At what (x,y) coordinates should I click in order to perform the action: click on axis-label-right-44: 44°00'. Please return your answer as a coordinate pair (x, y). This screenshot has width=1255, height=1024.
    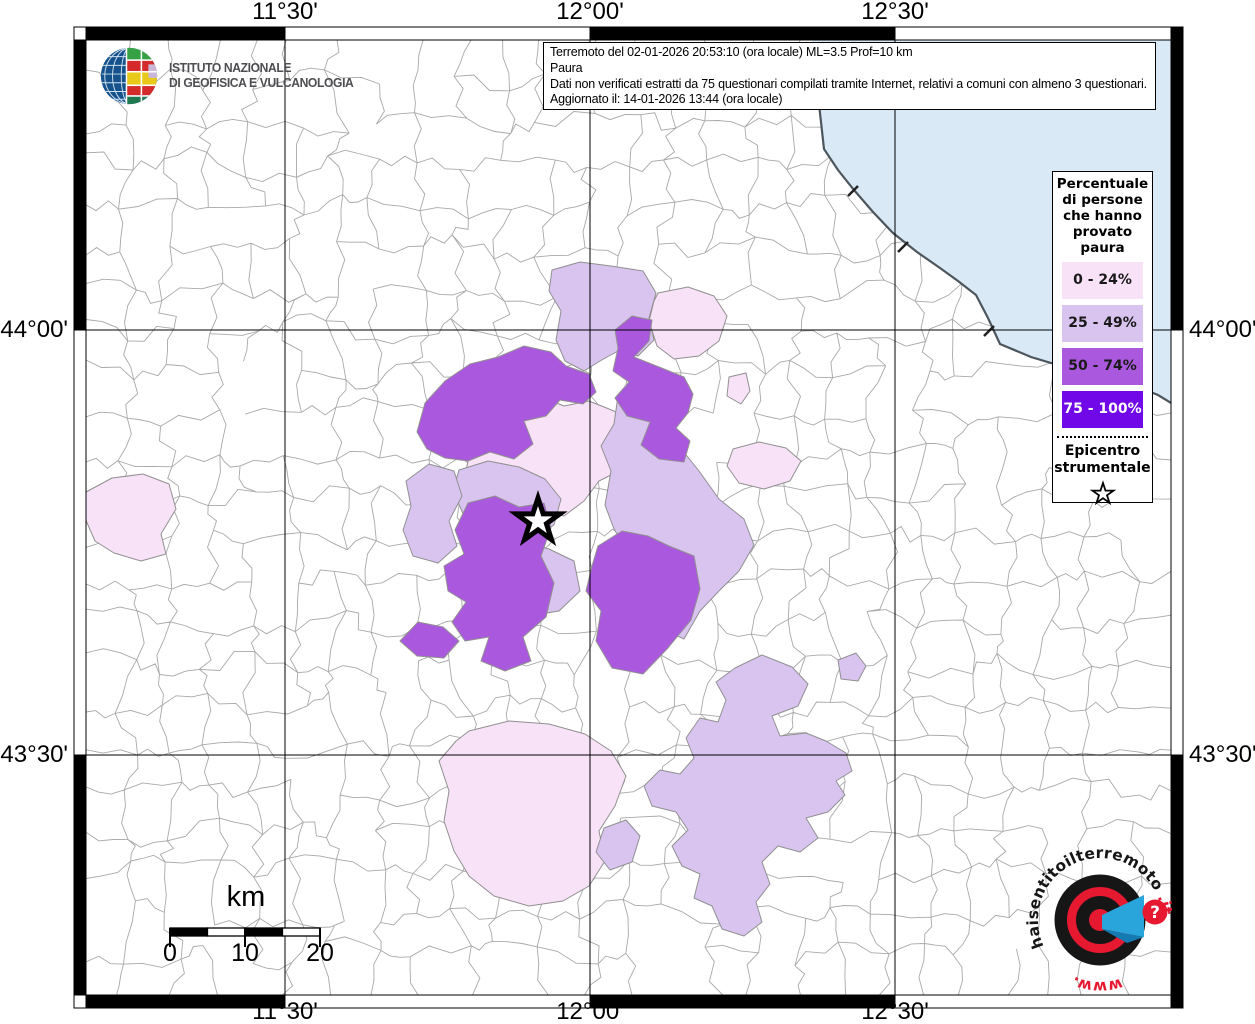
    Looking at the image, I should click on (1222, 329).